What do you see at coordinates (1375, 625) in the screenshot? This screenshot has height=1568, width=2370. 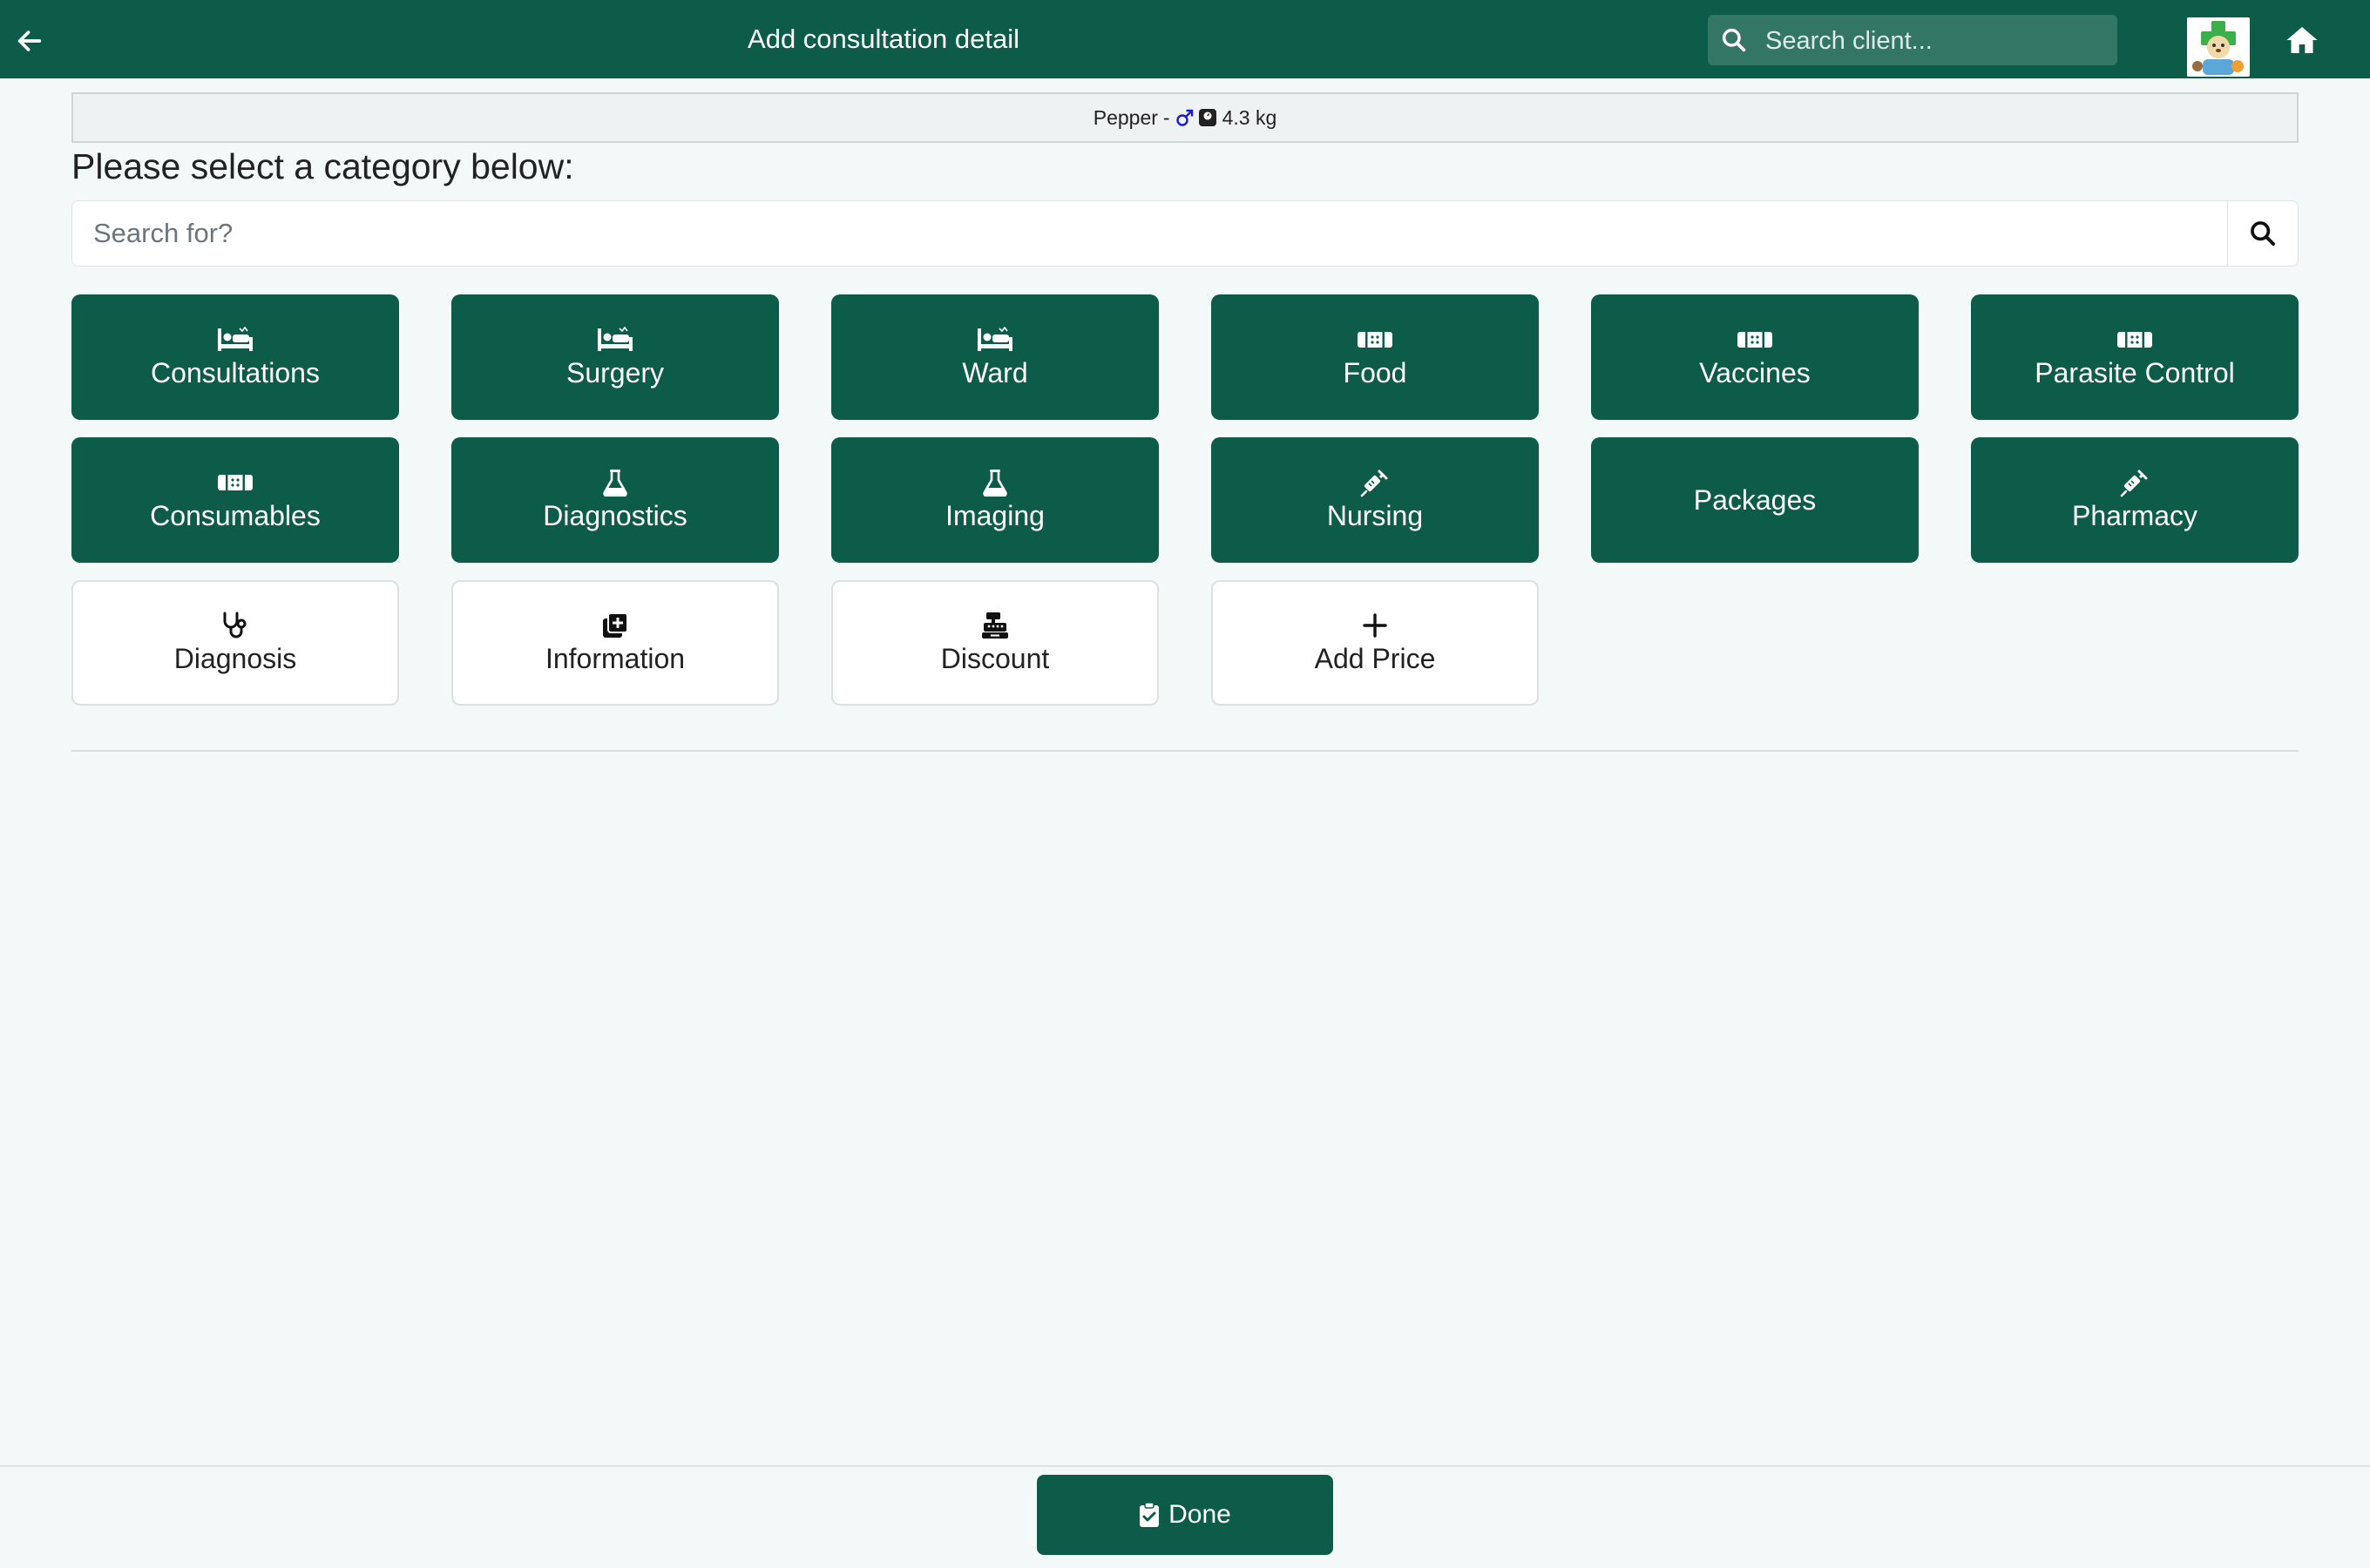 I see `plus-icon` at bounding box center [1375, 625].